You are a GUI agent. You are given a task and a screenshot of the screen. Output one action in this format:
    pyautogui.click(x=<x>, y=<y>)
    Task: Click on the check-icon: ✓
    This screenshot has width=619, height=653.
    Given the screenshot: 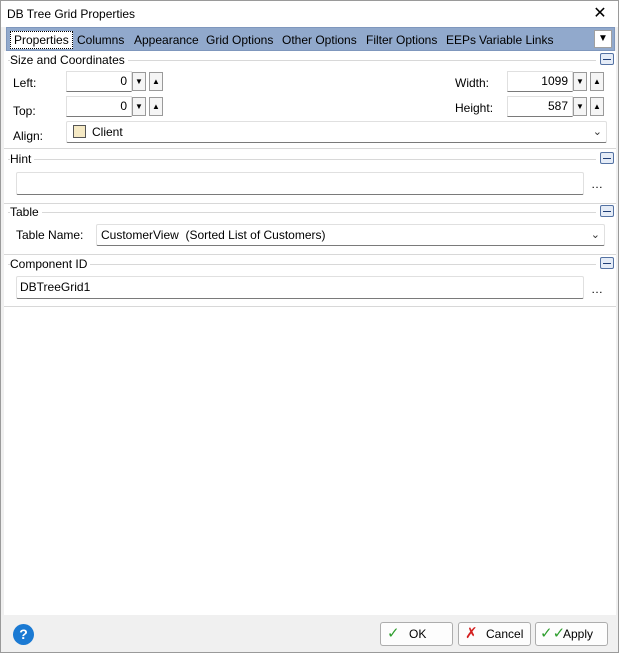 What is the action you would take?
    pyautogui.click(x=393, y=633)
    